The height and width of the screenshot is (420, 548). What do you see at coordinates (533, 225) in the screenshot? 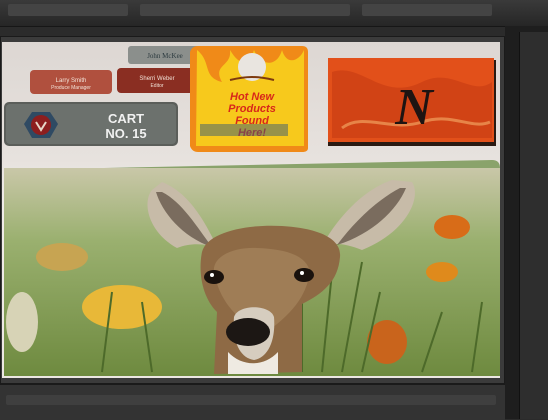
I see `scrollbar-track` at bounding box center [533, 225].